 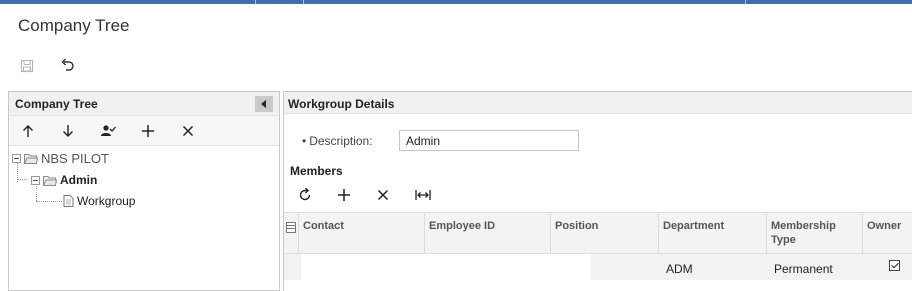 I want to click on workgroup-details-title: Workgroup Details, so click(x=341, y=104).